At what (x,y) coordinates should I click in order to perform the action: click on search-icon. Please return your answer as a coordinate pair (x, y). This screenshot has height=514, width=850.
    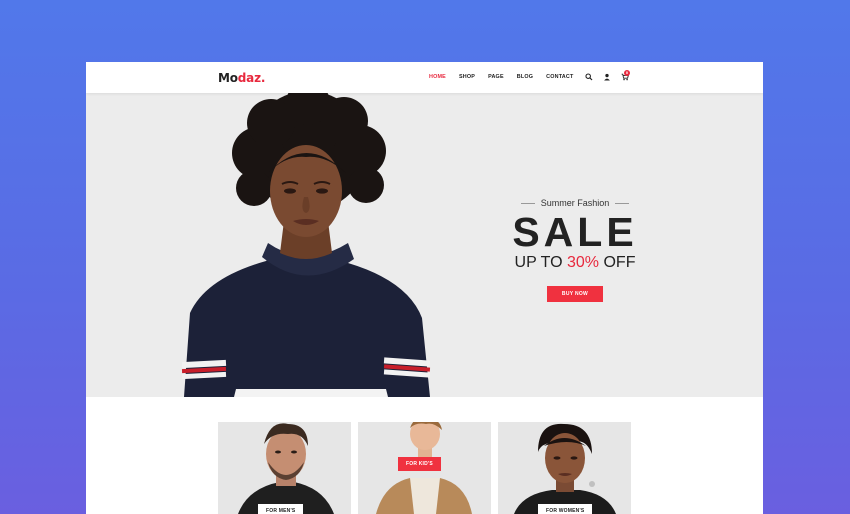
    Looking at the image, I should click on (589, 77).